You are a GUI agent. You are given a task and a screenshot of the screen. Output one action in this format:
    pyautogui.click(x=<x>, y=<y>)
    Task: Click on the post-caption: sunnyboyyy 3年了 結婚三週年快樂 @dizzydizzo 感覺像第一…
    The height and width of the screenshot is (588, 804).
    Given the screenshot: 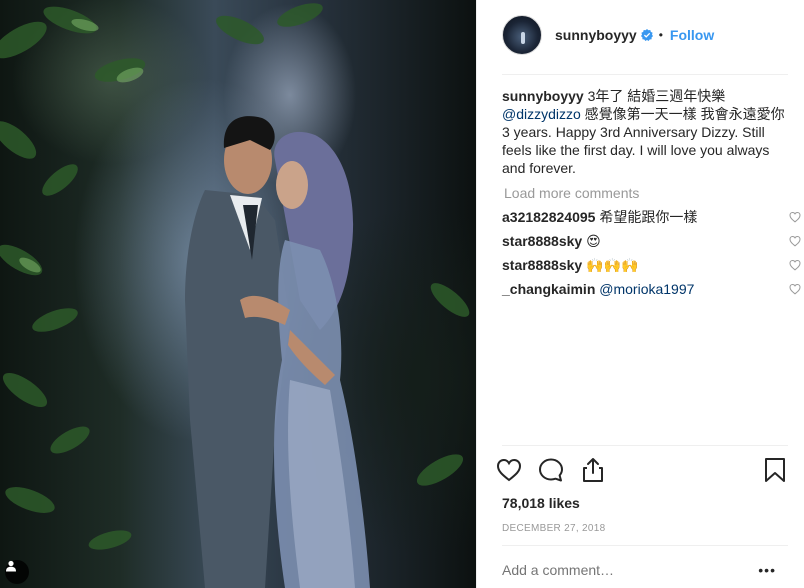 What is the action you would take?
    pyautogui.click(x=647, y=132)
    